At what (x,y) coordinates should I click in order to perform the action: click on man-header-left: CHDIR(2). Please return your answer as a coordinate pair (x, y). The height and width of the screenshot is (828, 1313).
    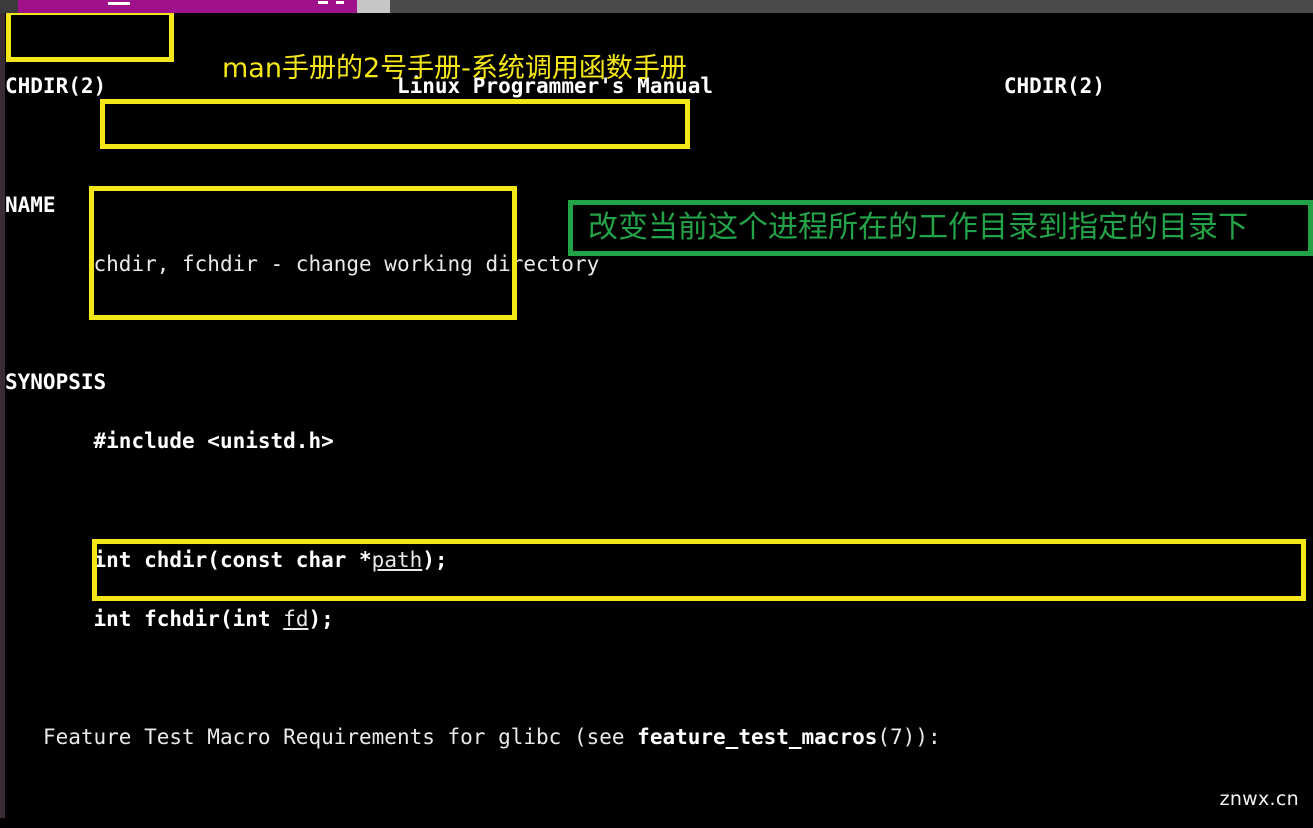
    Looking at the image, I should click on (56, 86).